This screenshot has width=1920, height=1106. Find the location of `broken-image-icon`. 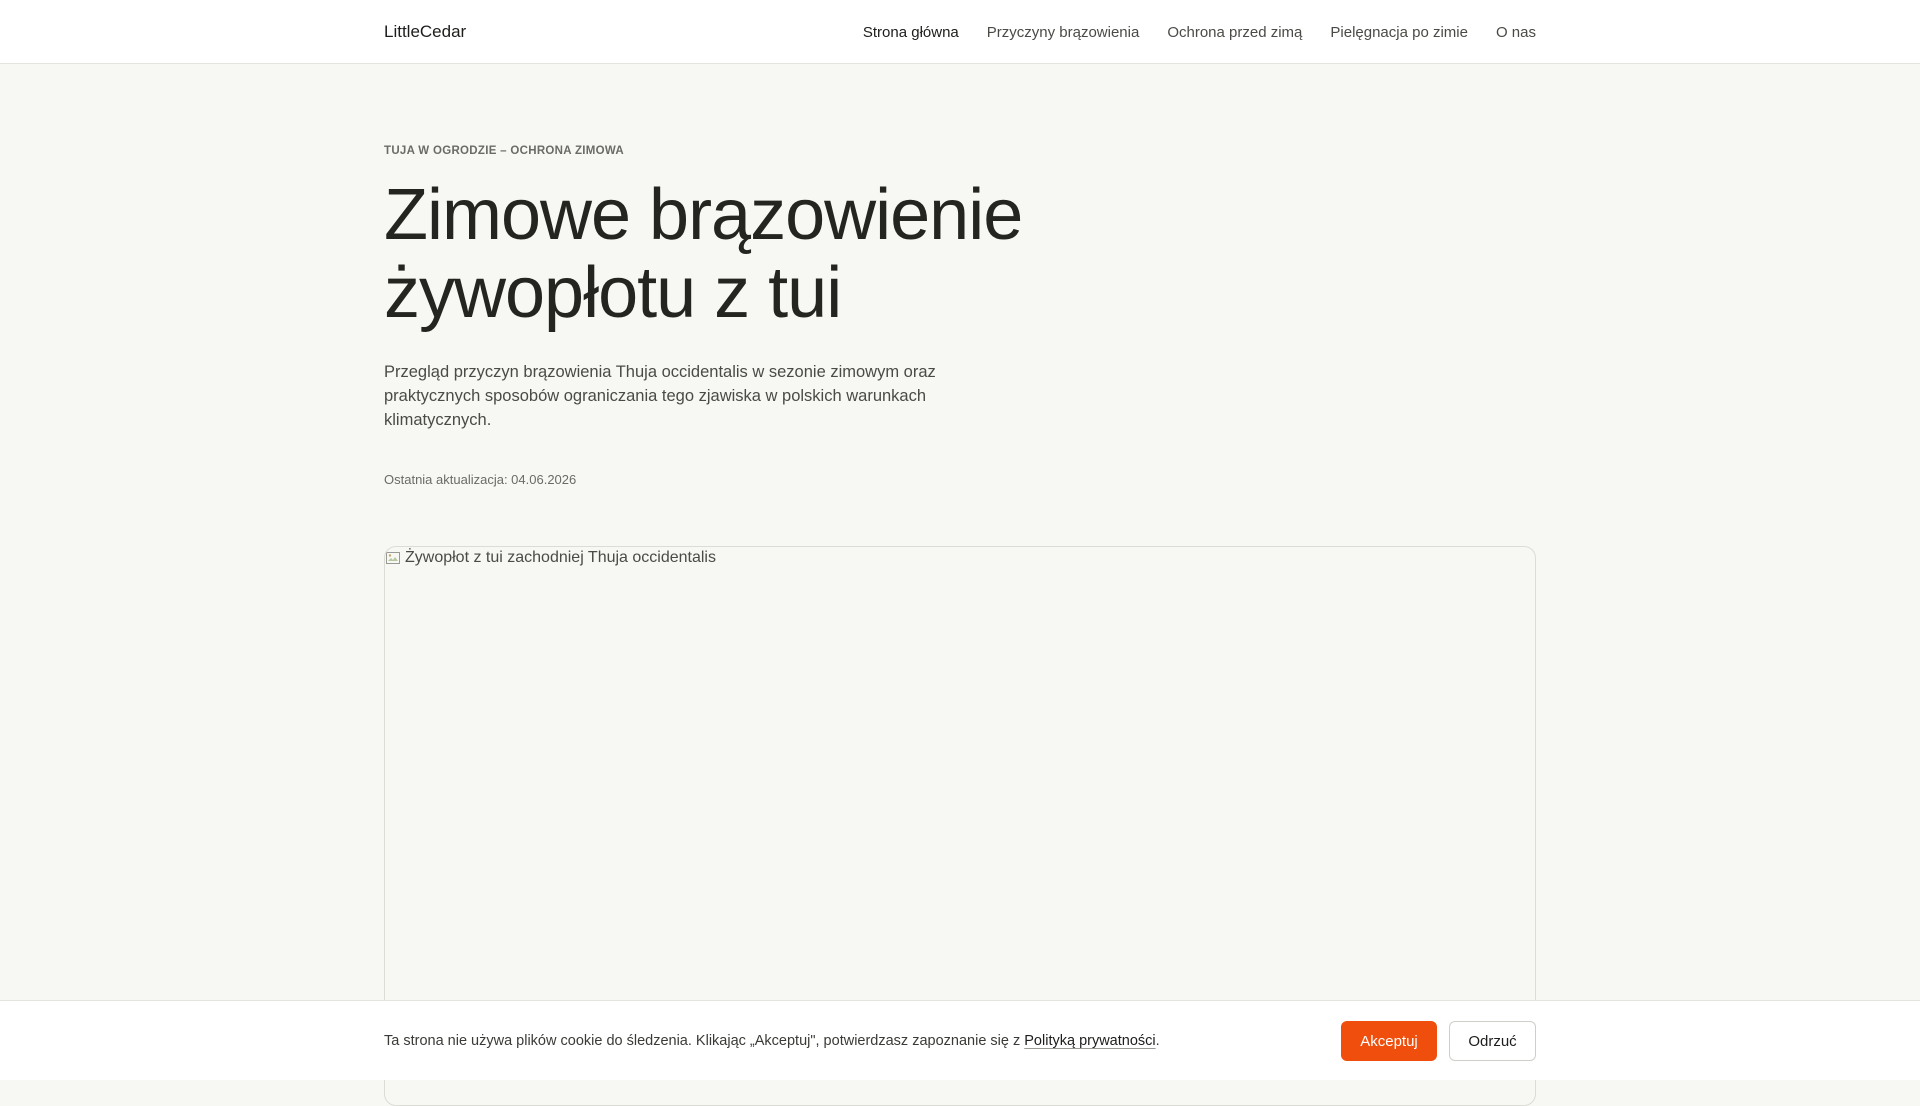

broken-image-icon is located at coordinates (393, 558).